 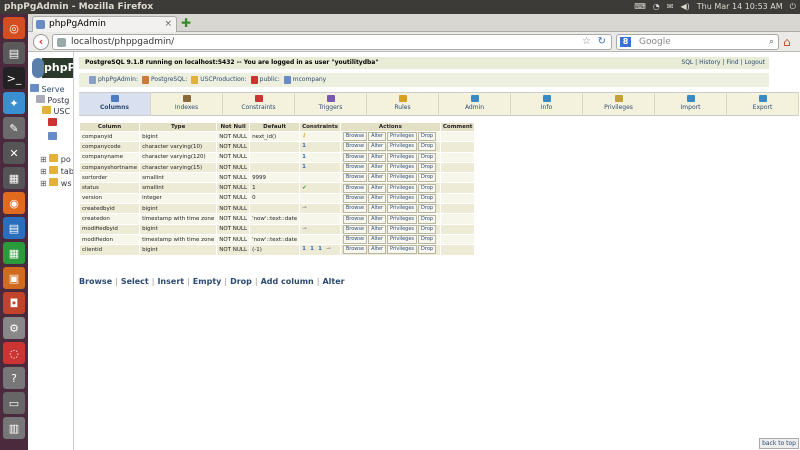 I want to click on tree-node-tab: ⊞ tab, so click(x=56, y=171).